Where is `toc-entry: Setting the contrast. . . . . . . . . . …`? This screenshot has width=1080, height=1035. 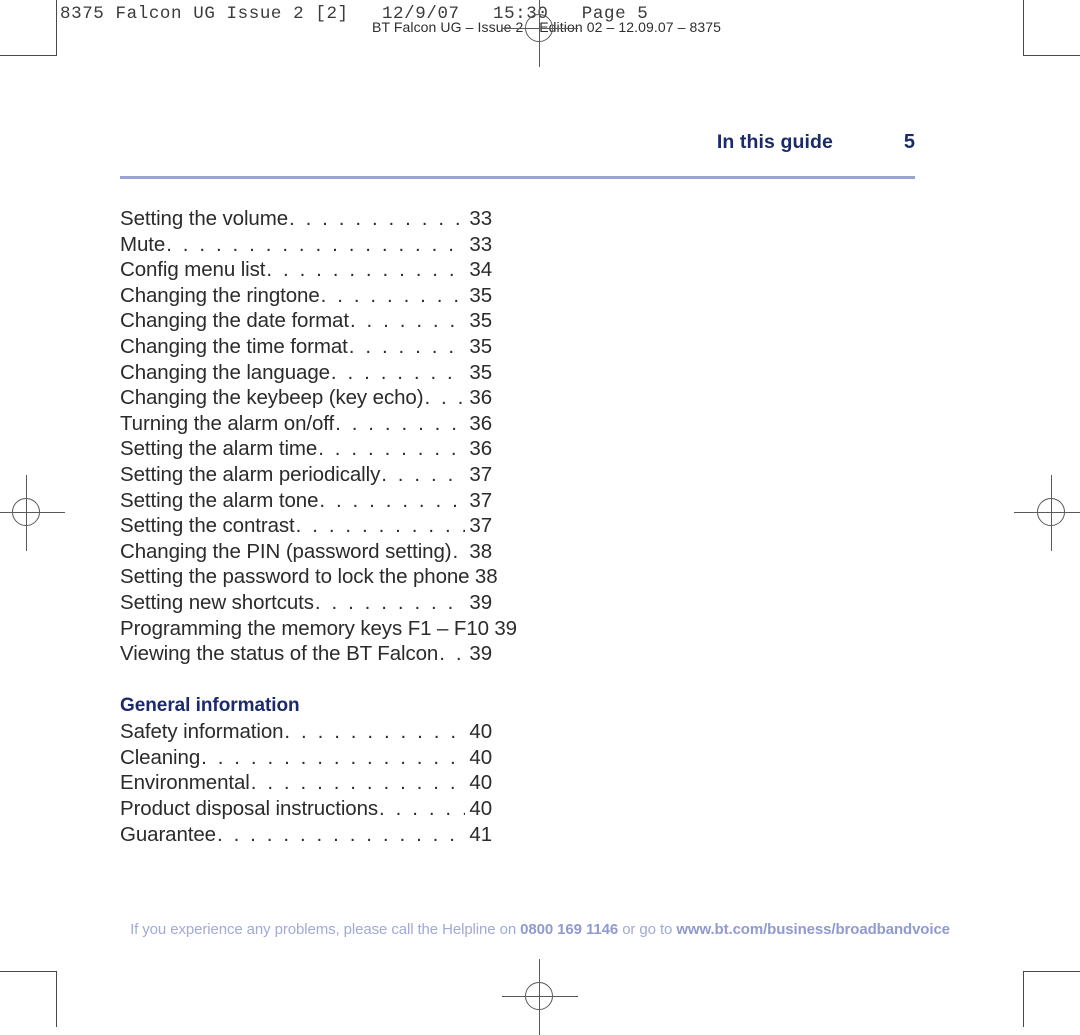 toc-entry: Setting the contrast. . . . . . . . . . … is located at coordinates (306, 526).